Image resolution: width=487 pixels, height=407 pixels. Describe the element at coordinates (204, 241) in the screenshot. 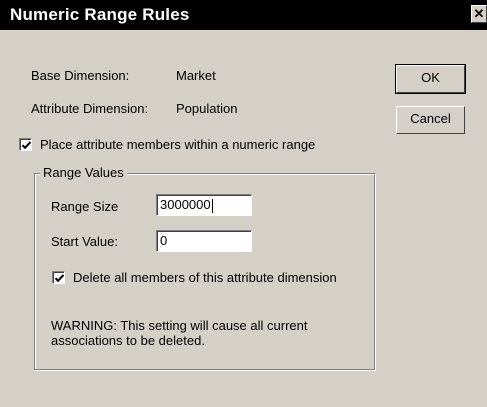

I see `start-value-input: 0` at that location.